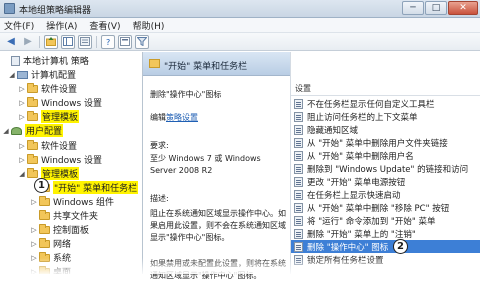  What do you see at coordinates (385, 103) in the screenshot?
I see `setting-row: 不在任务栏显示任何自定义工具栏` at bounding box center [385, 103].